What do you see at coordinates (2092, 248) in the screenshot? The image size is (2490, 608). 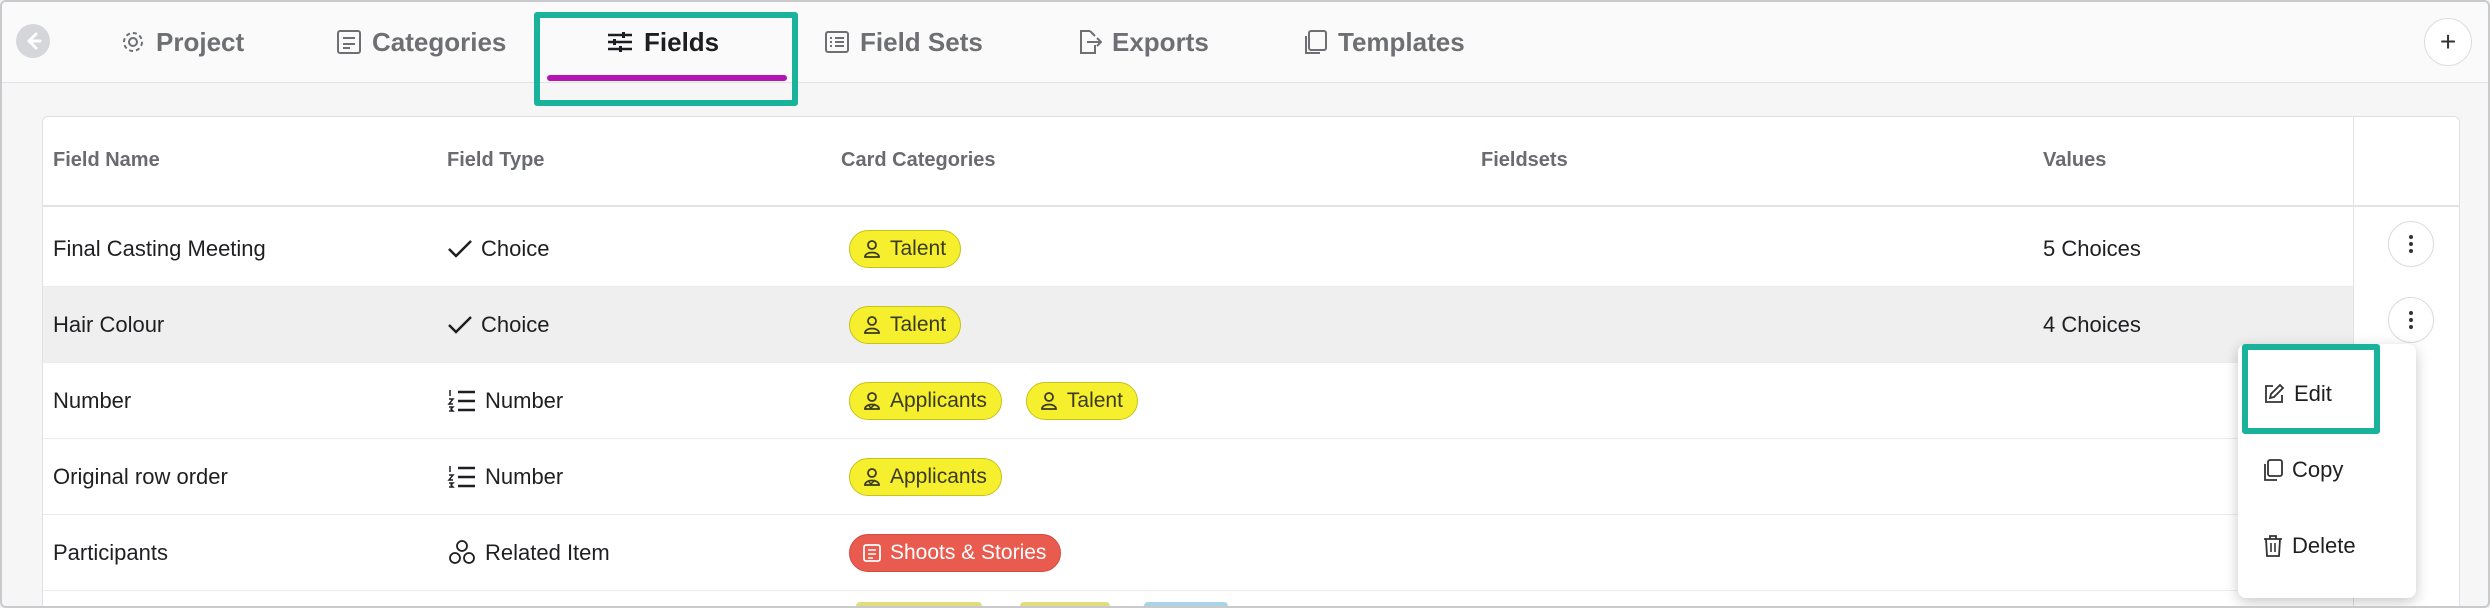 I see `values-cell: 5 Choices` at bounding box center [2092, 248].